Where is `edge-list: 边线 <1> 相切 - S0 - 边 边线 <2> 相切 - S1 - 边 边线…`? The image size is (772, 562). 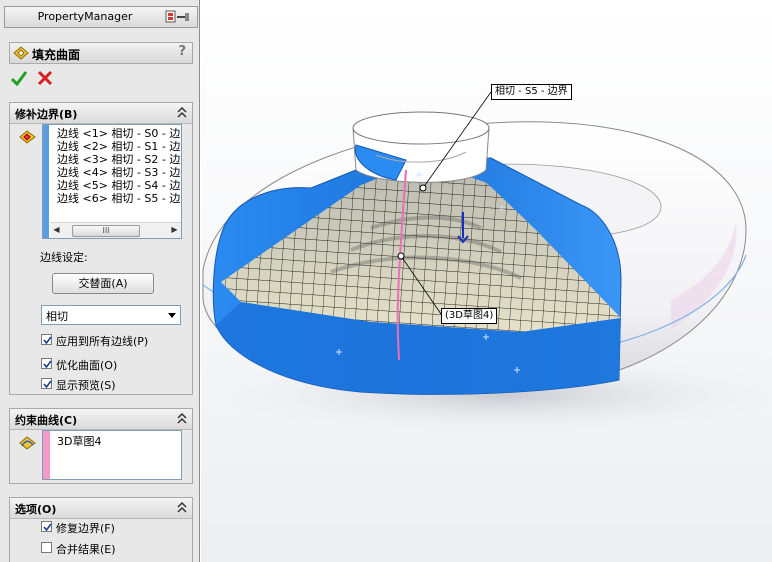
edge-list: 边线 <1> 相切 - S0 - 边 边线 <2> 相切 - S1 - 边 边线… is located at coordinates (112, 181).